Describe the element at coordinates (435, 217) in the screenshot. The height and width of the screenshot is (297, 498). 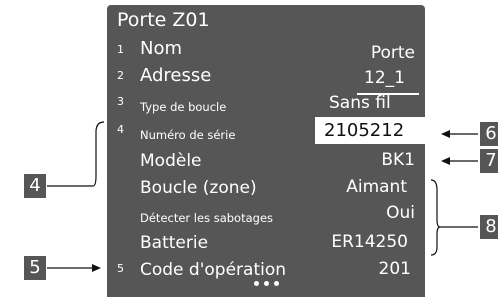
I see `callout-8-bracket` at that location.